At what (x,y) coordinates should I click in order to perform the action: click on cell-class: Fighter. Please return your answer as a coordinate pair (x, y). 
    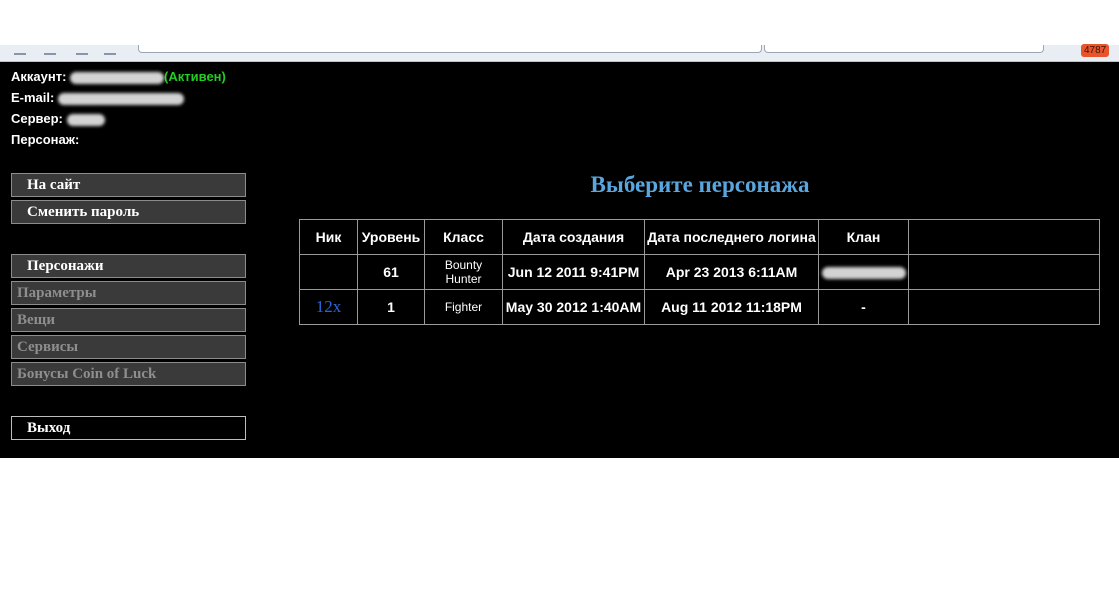
    Looking at the image, I should click on (463, 307).